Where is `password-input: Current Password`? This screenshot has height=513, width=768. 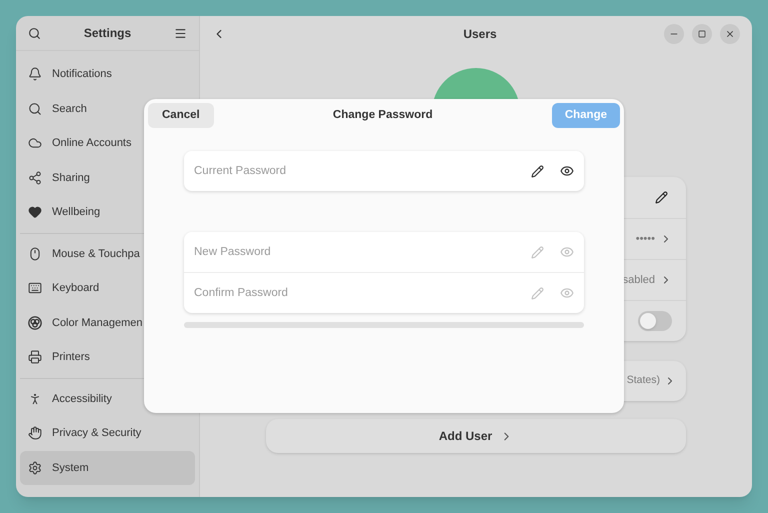 password-input: Current Password is located at coordinates (354, 171).